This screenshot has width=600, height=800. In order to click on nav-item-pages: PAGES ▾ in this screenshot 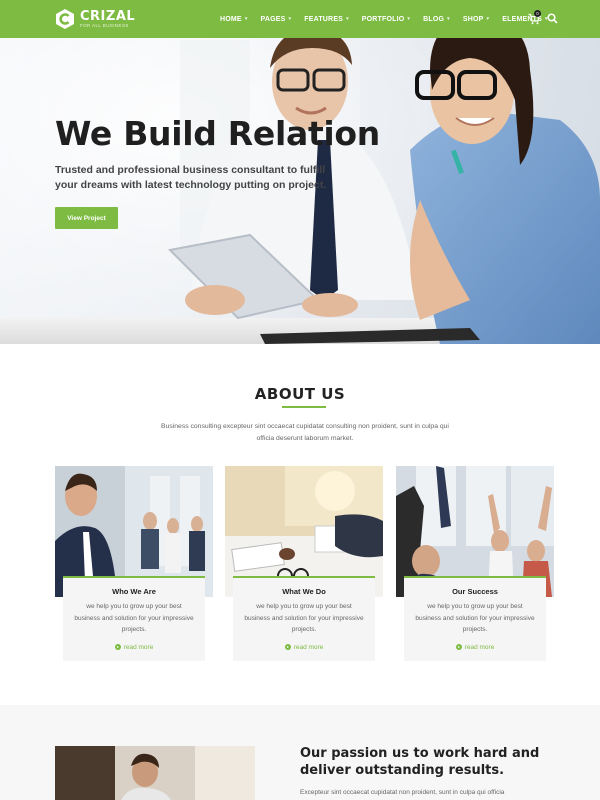, I will do `click(276, 19)`.